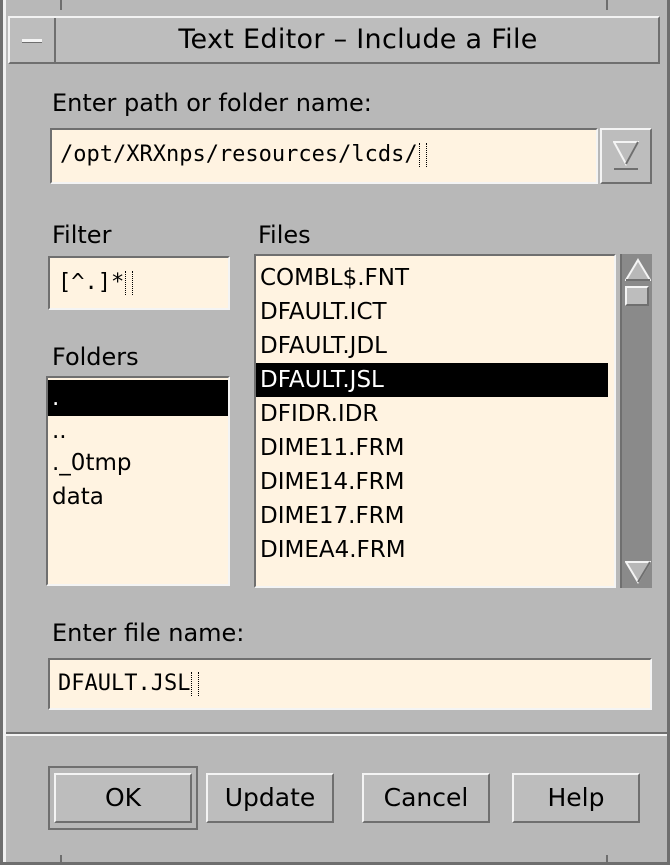 The width and height of the screenshot is (670, 865). I want to click on window-menu-icon, so click(32, 41).